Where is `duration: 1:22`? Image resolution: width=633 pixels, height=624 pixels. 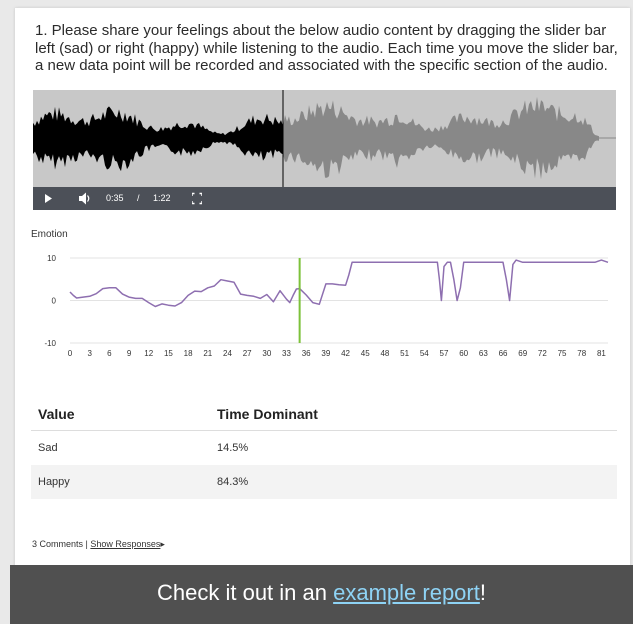
duration: 1:22 is located at coordinates (162, 198).